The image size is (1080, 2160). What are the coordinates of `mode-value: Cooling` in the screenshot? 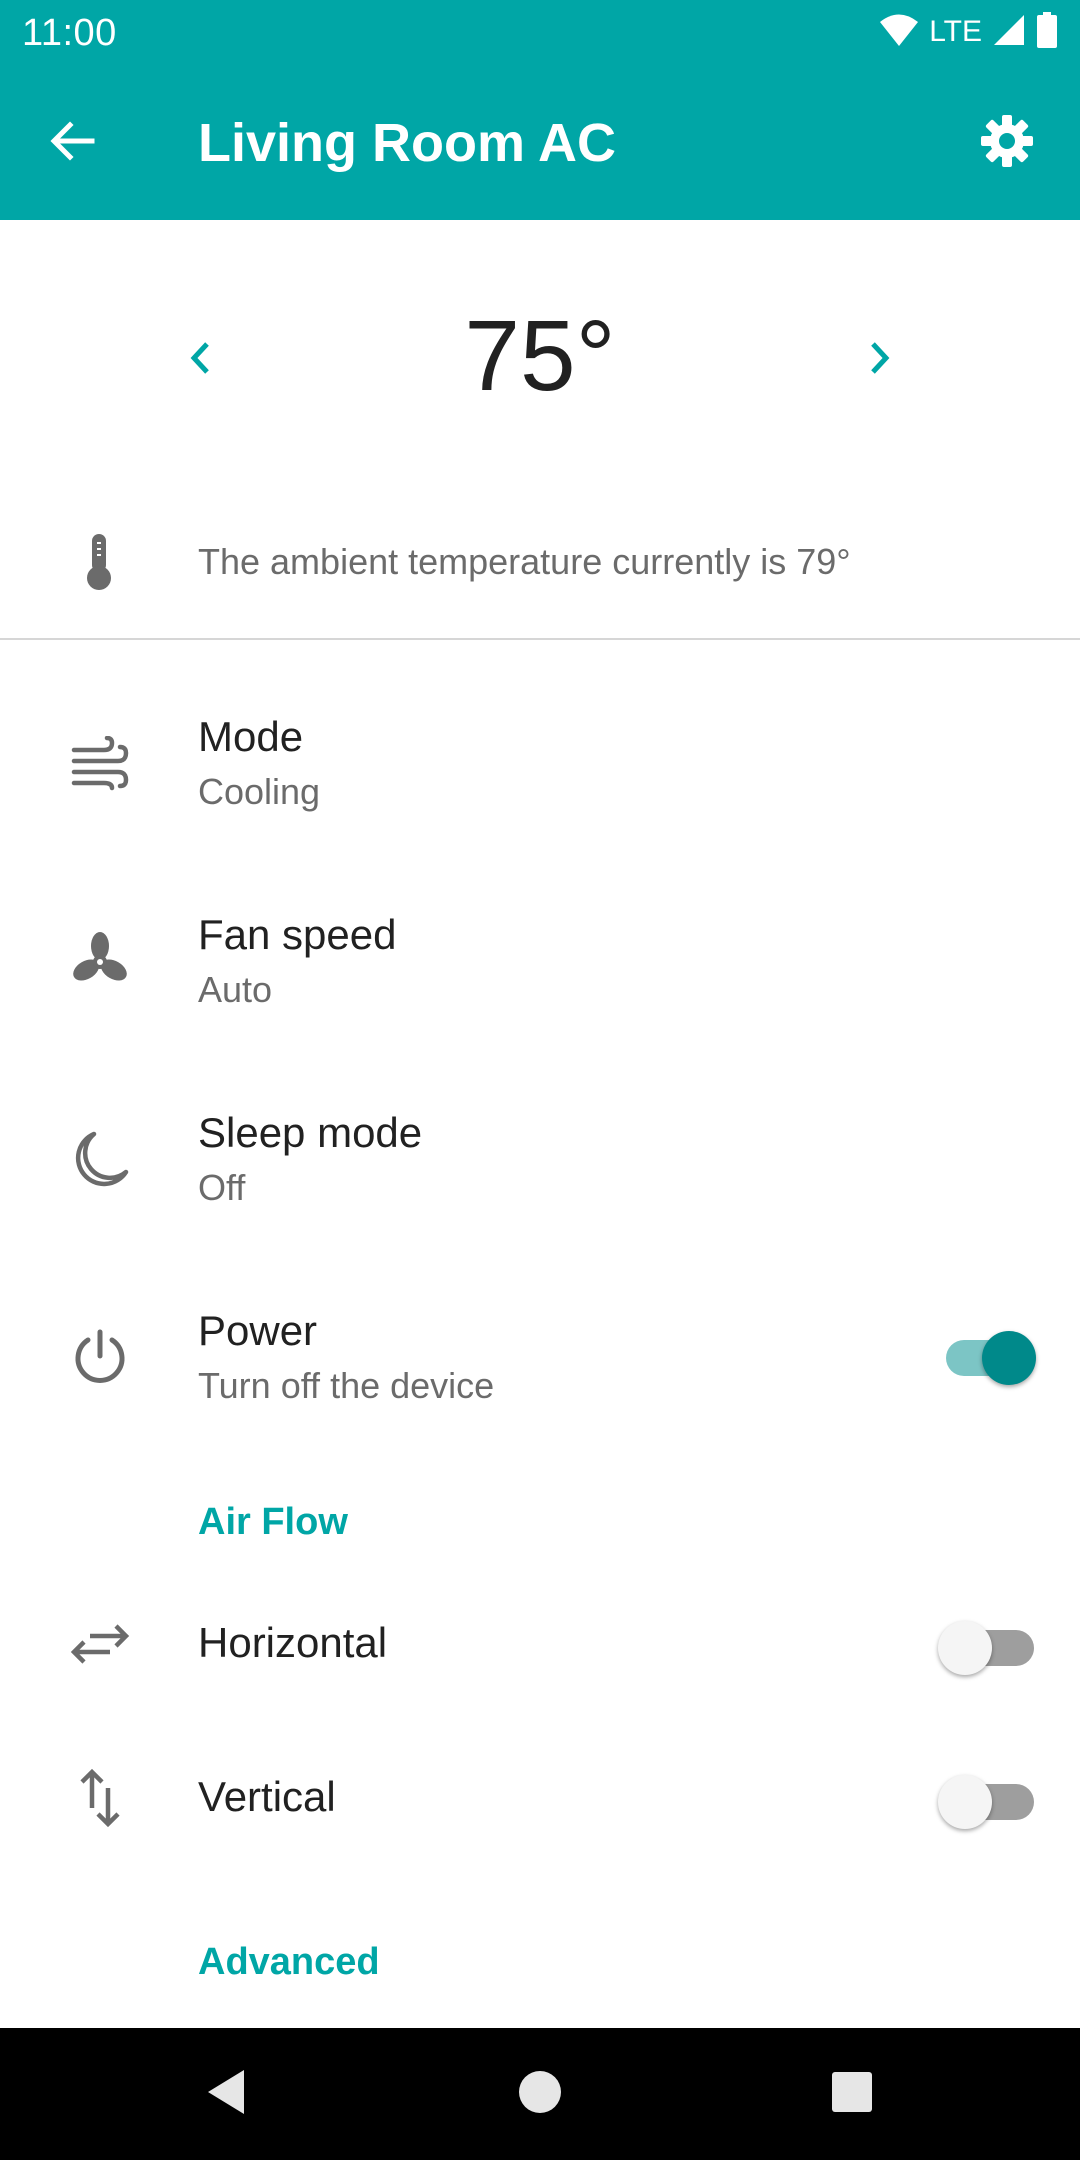 It's located at (259, 791).